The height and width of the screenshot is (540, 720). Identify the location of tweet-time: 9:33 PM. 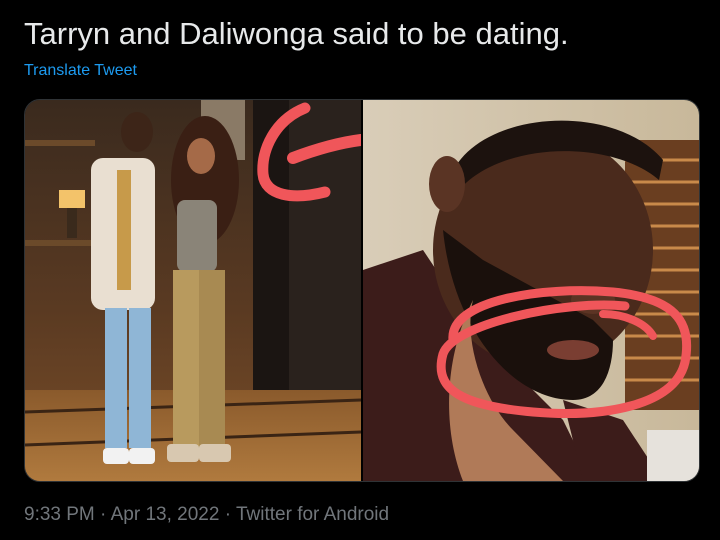
(59, 514).